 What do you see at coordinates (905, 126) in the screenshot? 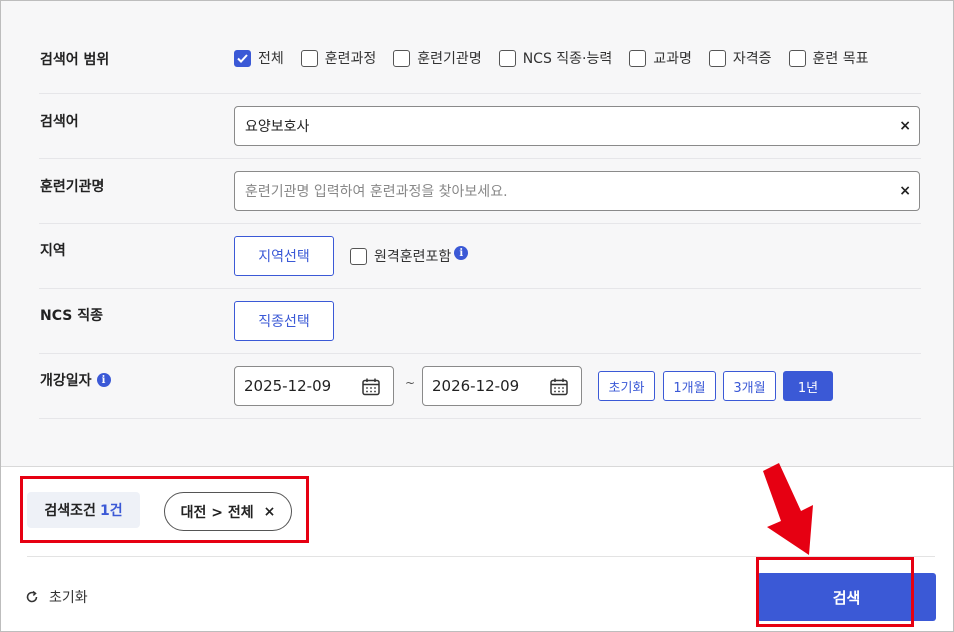
I see `clear-keyword-icon: ×` at bounding box center [905, 126].